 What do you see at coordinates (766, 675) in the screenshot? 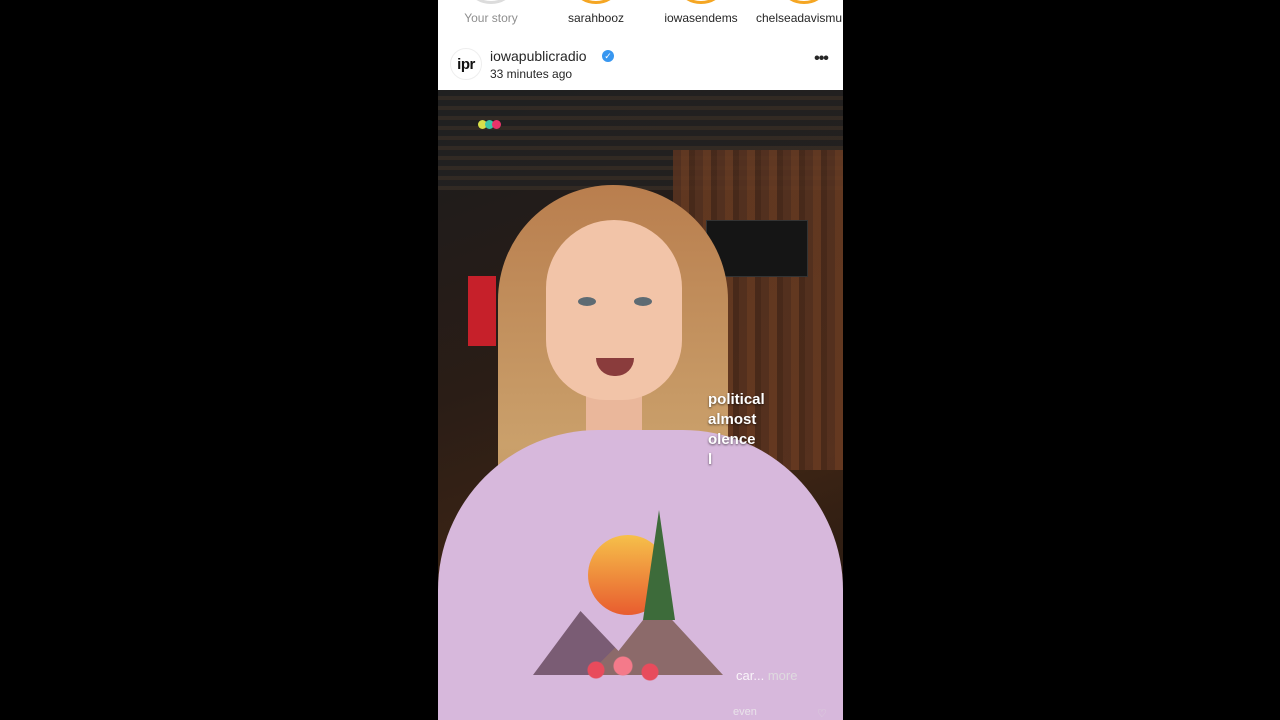
I see `caption-more-link: car... more` at bounding box center [766, 675].